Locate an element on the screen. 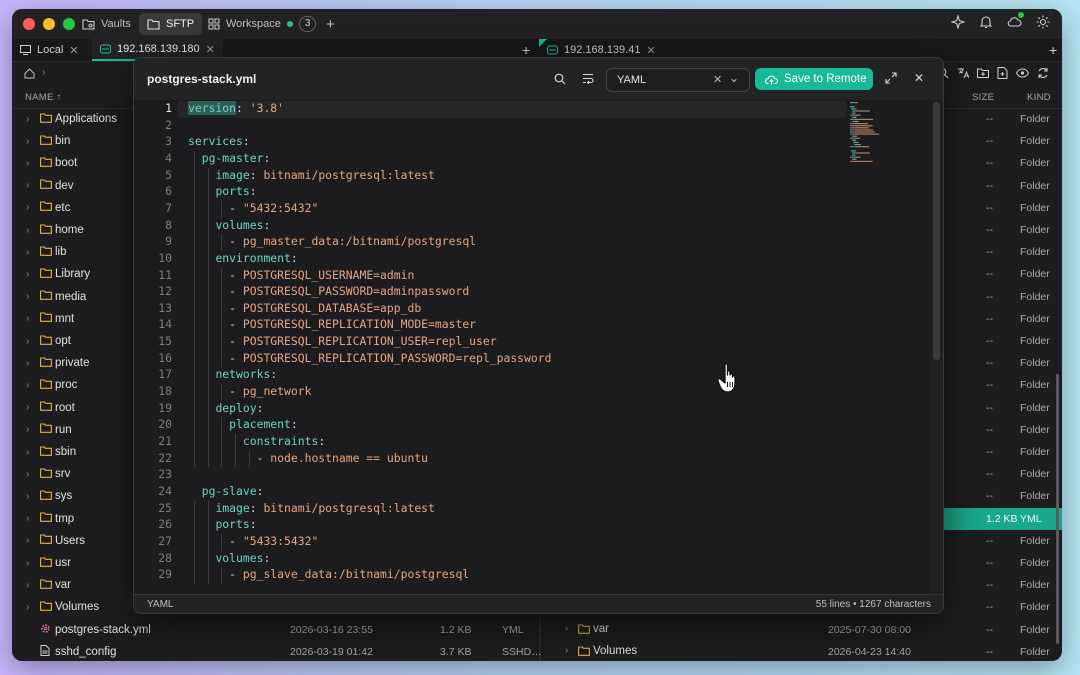 The width and height of the screenshot is (1080, 675). code-line: - pg_slave_data:/bitnami/postgresql is located at coordinates (328, 574).